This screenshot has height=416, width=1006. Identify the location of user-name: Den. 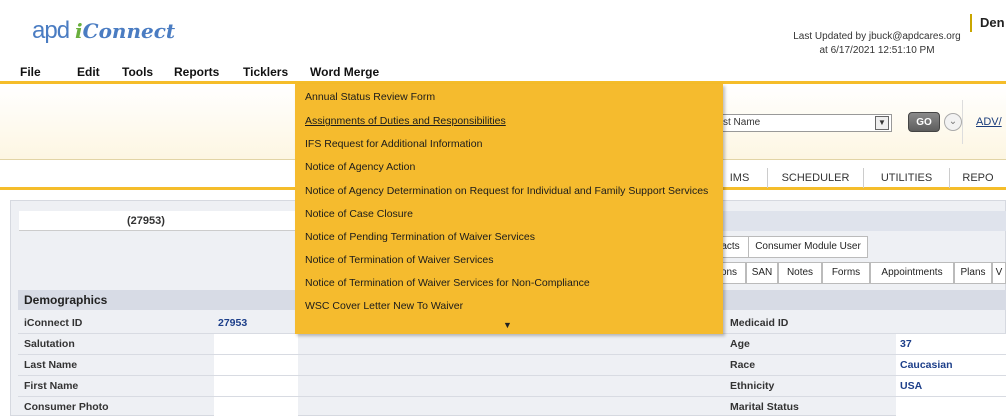
(987, 23).